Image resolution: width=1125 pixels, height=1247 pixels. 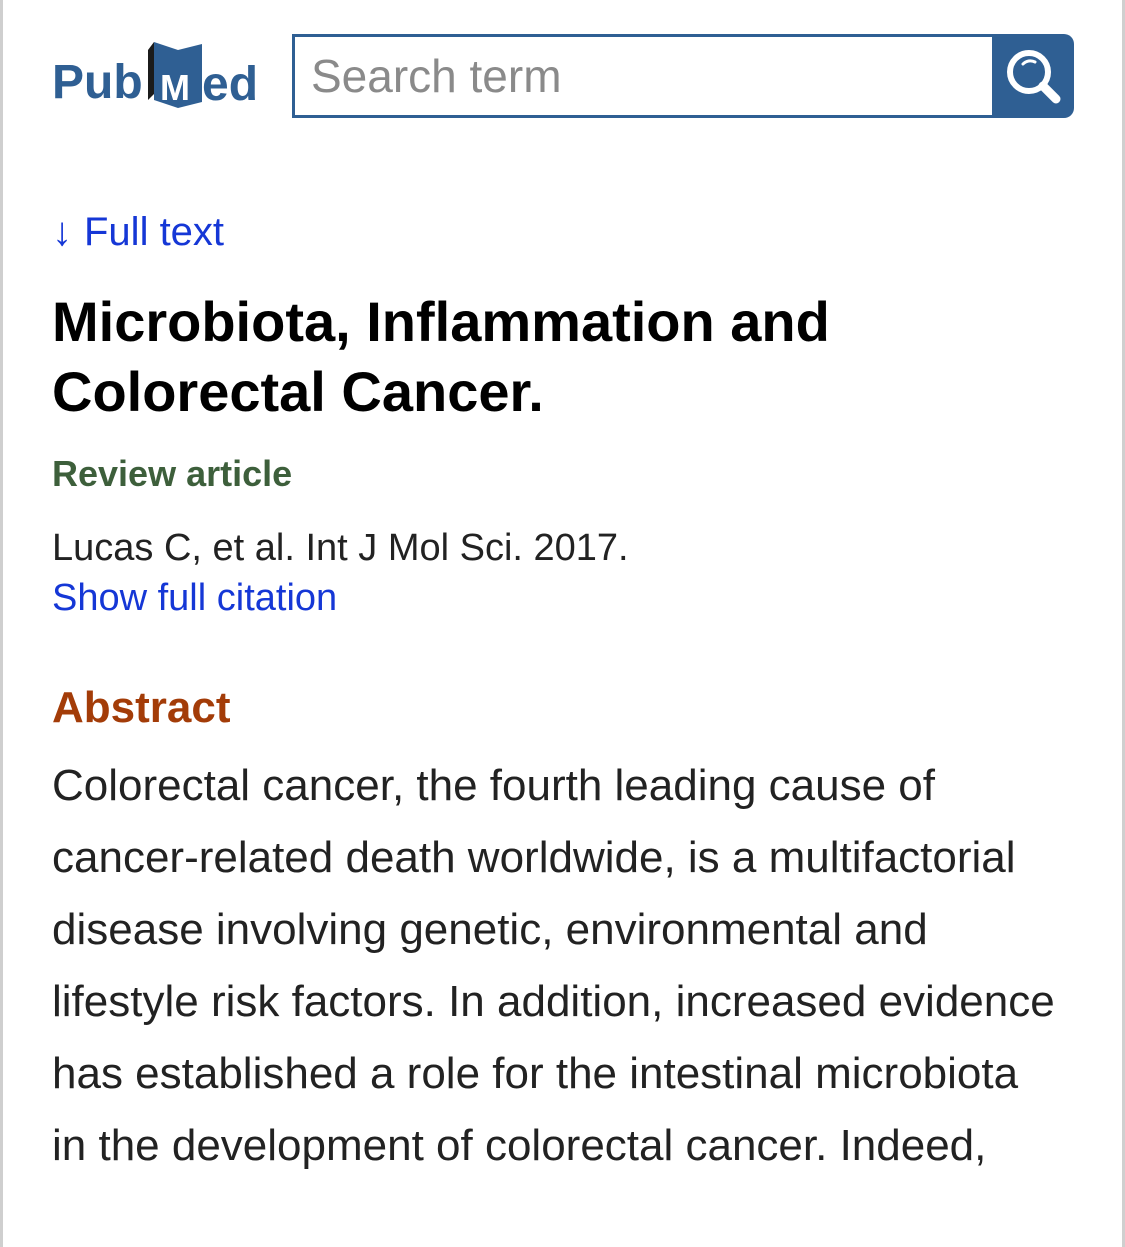 I want to click on full-text-link: ↓ Full text, so click(x=138, y=232).